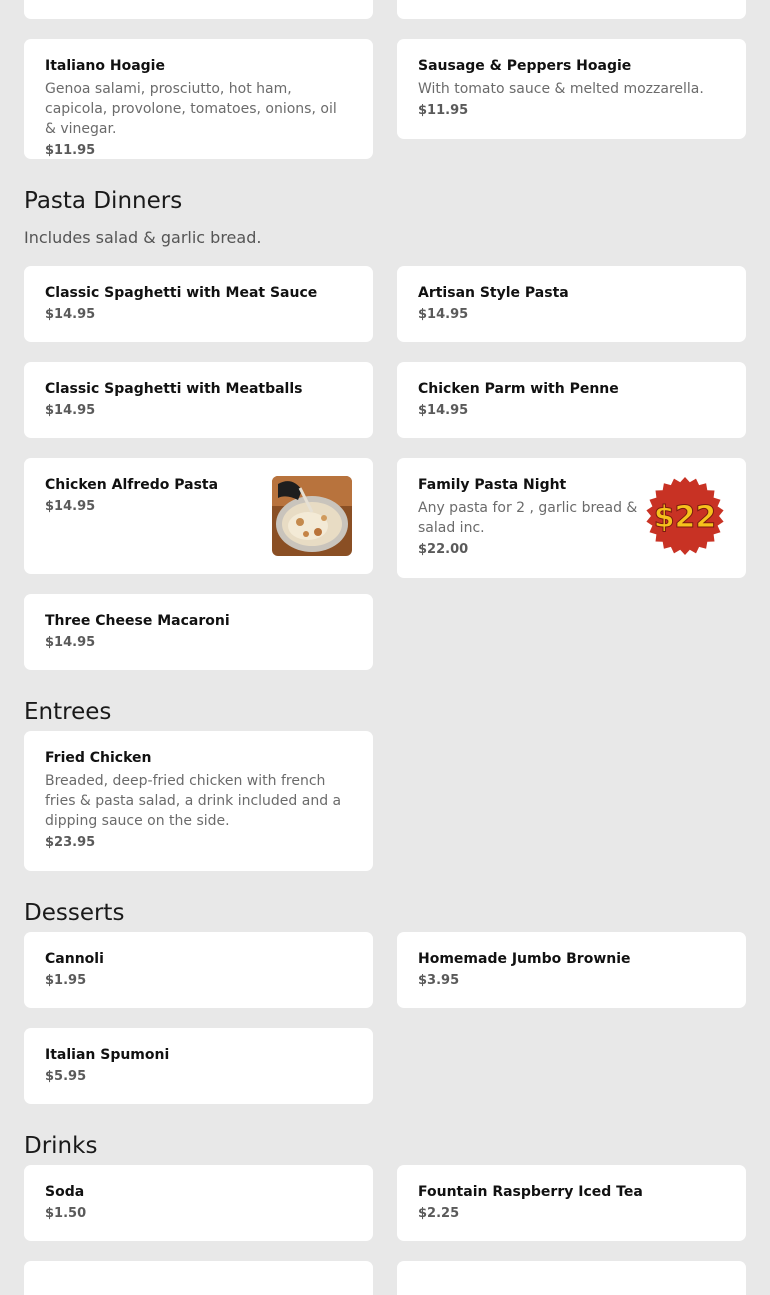 The image size is (770, 1295). Describe the element at coordinates (492, 485) in the screenshot. I see `item-name: Family Pasta Night` at that location.